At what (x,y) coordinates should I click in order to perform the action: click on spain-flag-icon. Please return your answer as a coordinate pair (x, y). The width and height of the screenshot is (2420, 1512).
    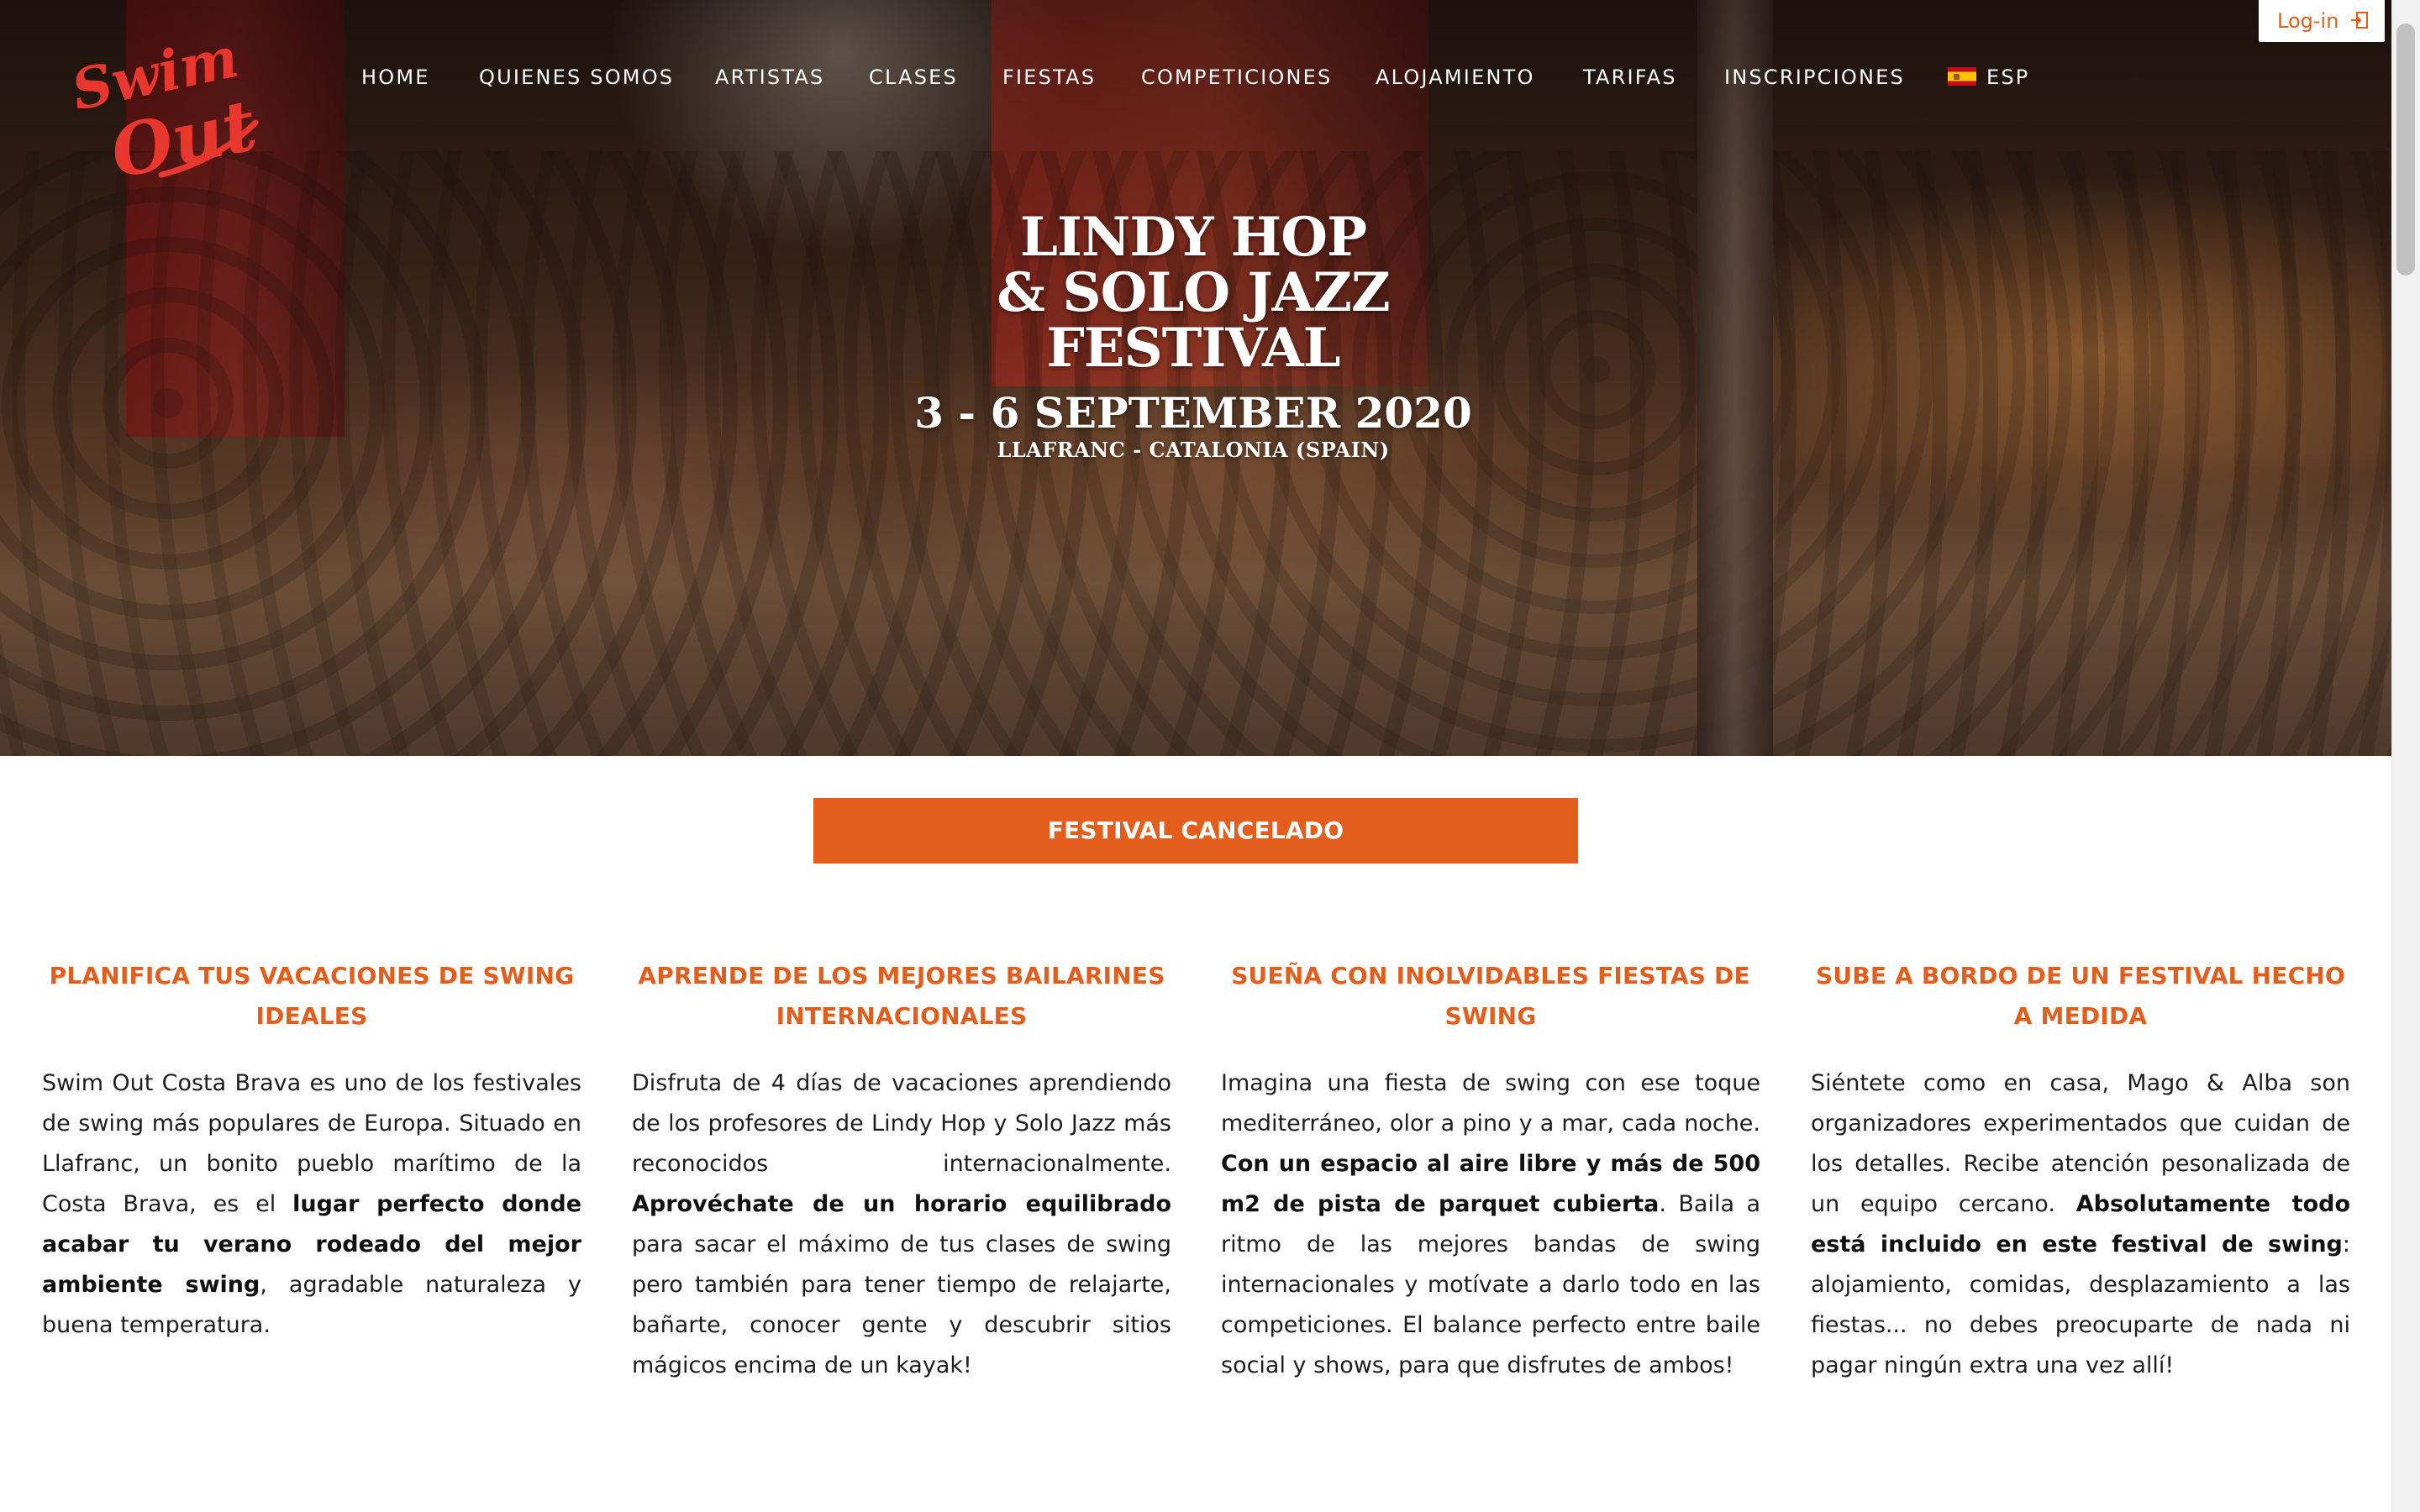
    Looking at the image, I should click on (1962, 76).